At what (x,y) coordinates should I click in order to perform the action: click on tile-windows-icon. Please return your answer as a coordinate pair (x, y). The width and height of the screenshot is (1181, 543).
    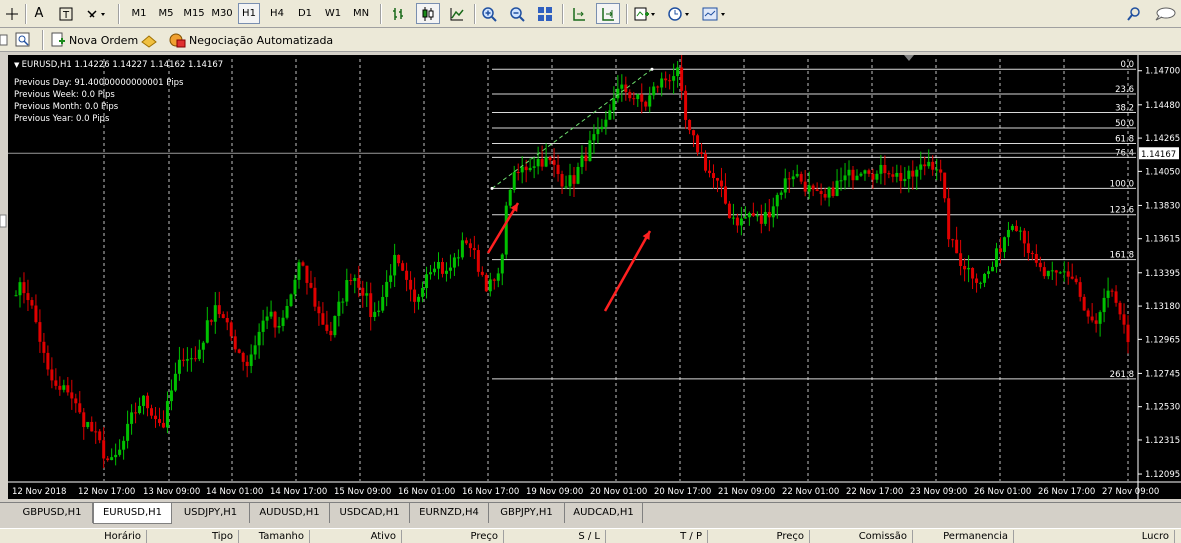
    Looking at the image, I should click on (545, 13).